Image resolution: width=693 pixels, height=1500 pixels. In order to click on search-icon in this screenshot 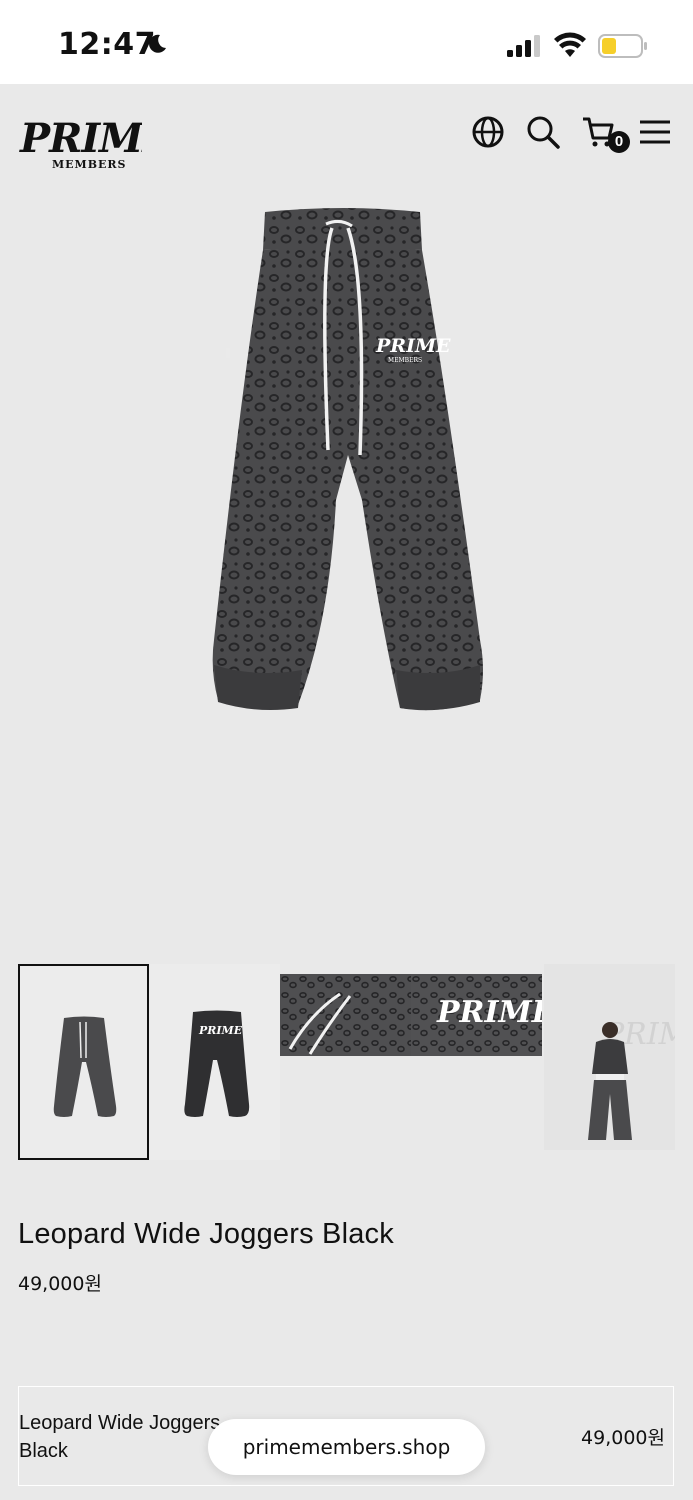, I will do `click(543, 132)`.